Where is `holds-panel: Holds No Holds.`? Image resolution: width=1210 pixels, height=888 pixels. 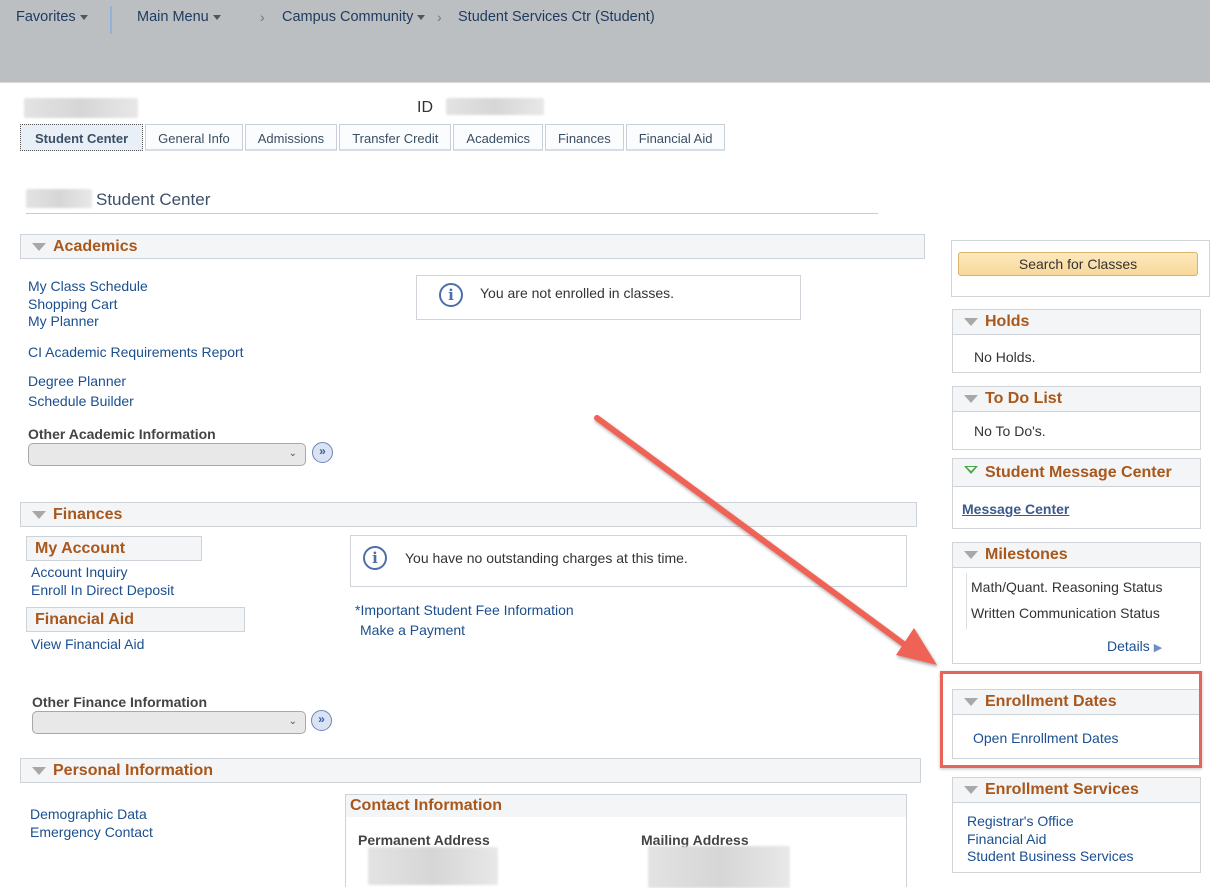
holds-panel: Holds No Holds. is located at coordinates (1076, 341).